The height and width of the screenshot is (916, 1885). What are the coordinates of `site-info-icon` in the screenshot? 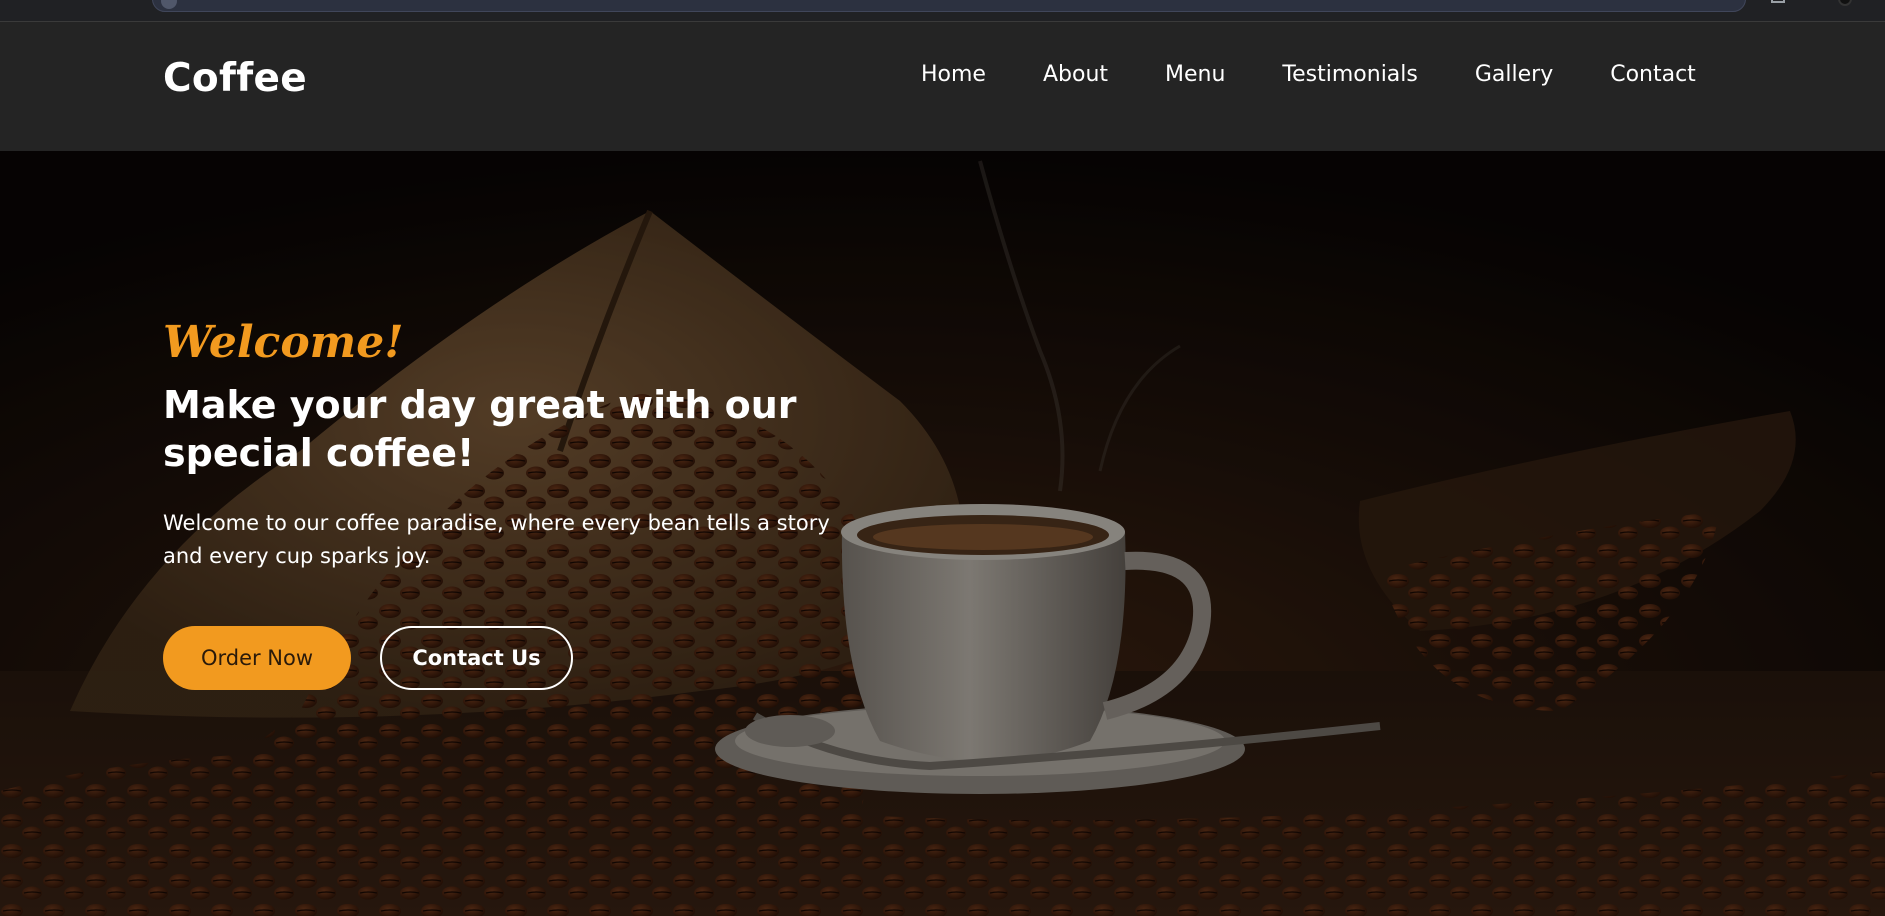 It's located at (169, 4).